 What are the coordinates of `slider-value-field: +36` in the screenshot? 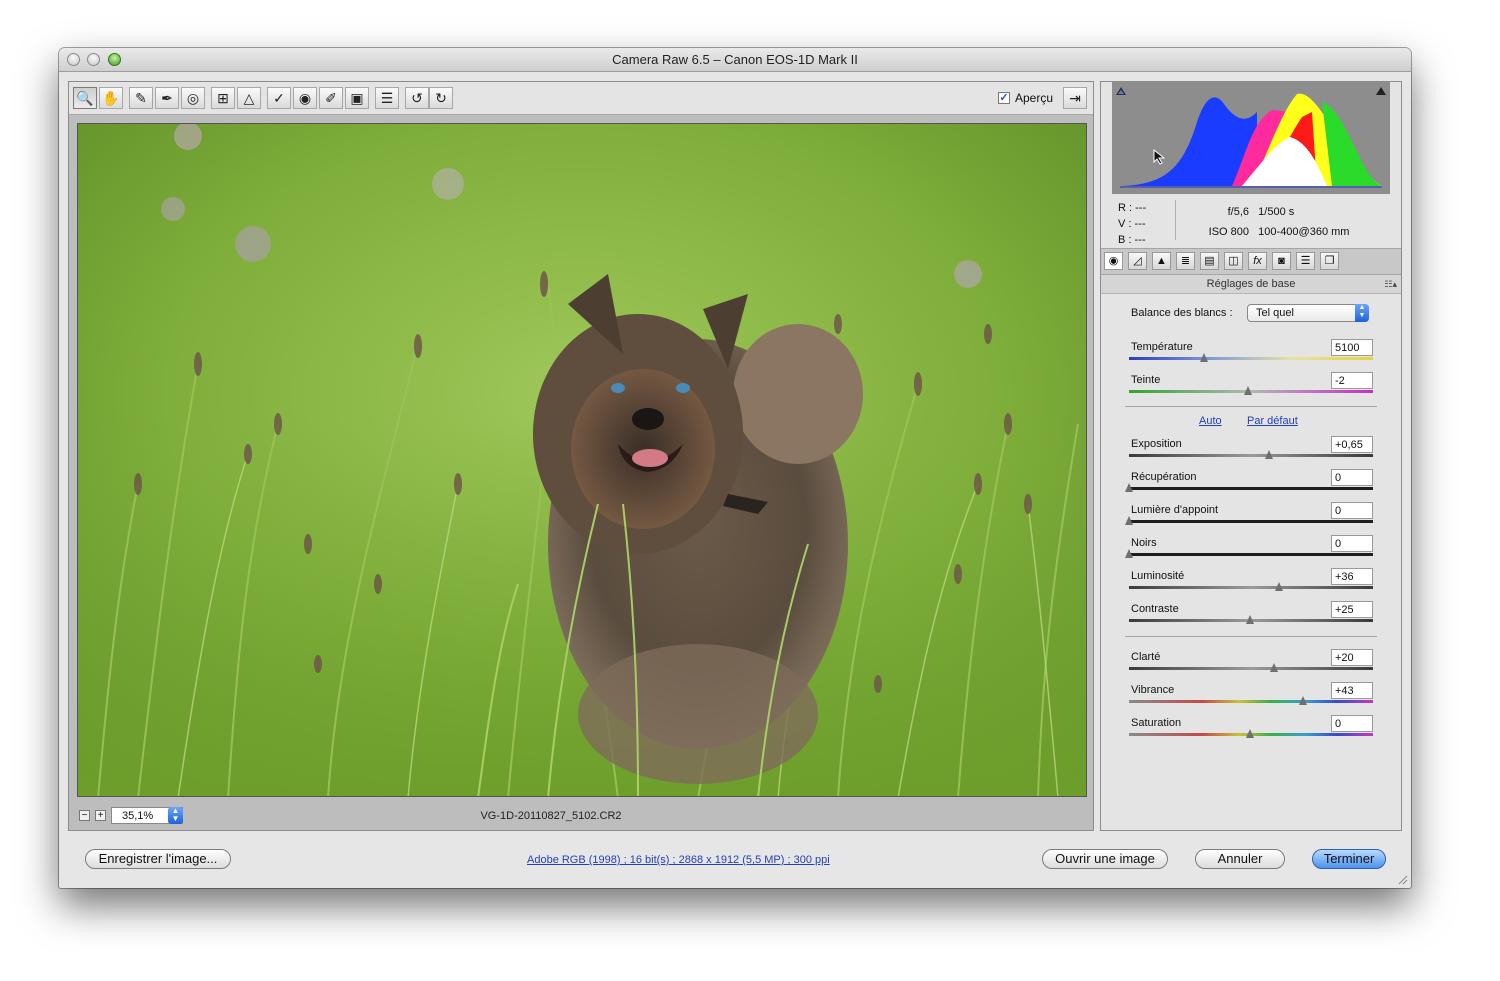 It's located at (1352, 576).